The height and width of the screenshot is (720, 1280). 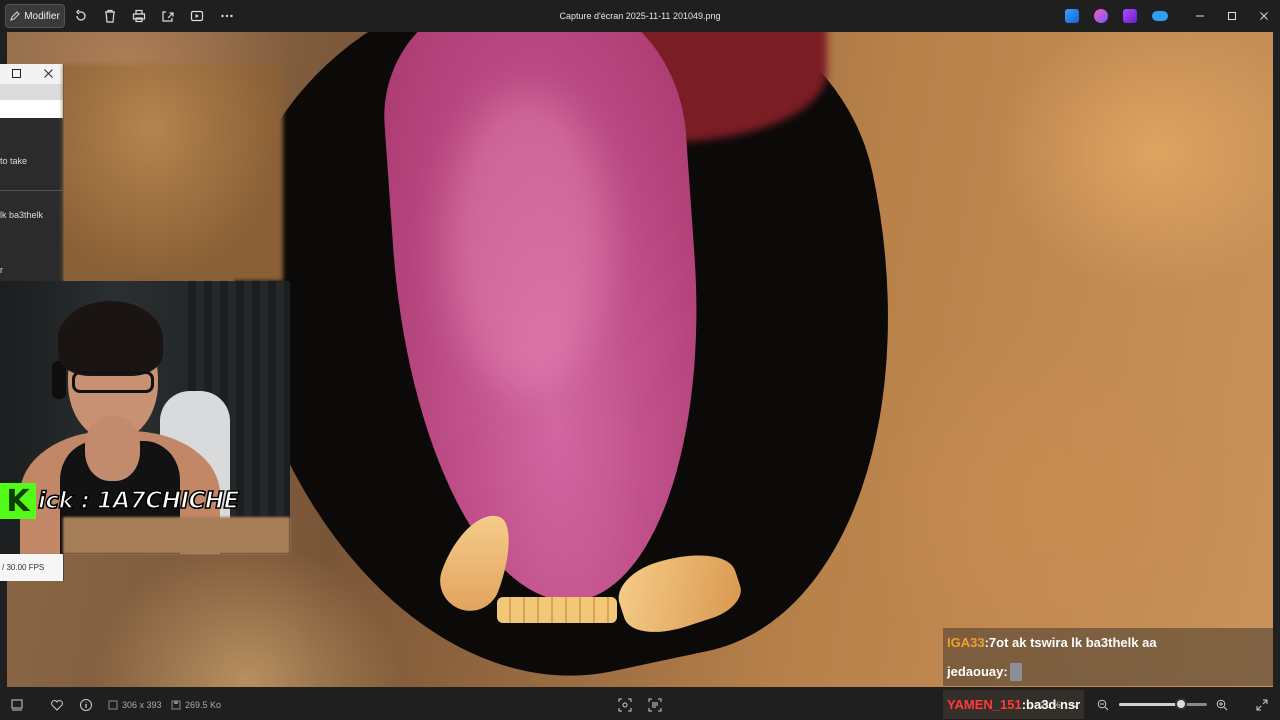 I want to click on minimize-icon, so click(x=1200, y=16).